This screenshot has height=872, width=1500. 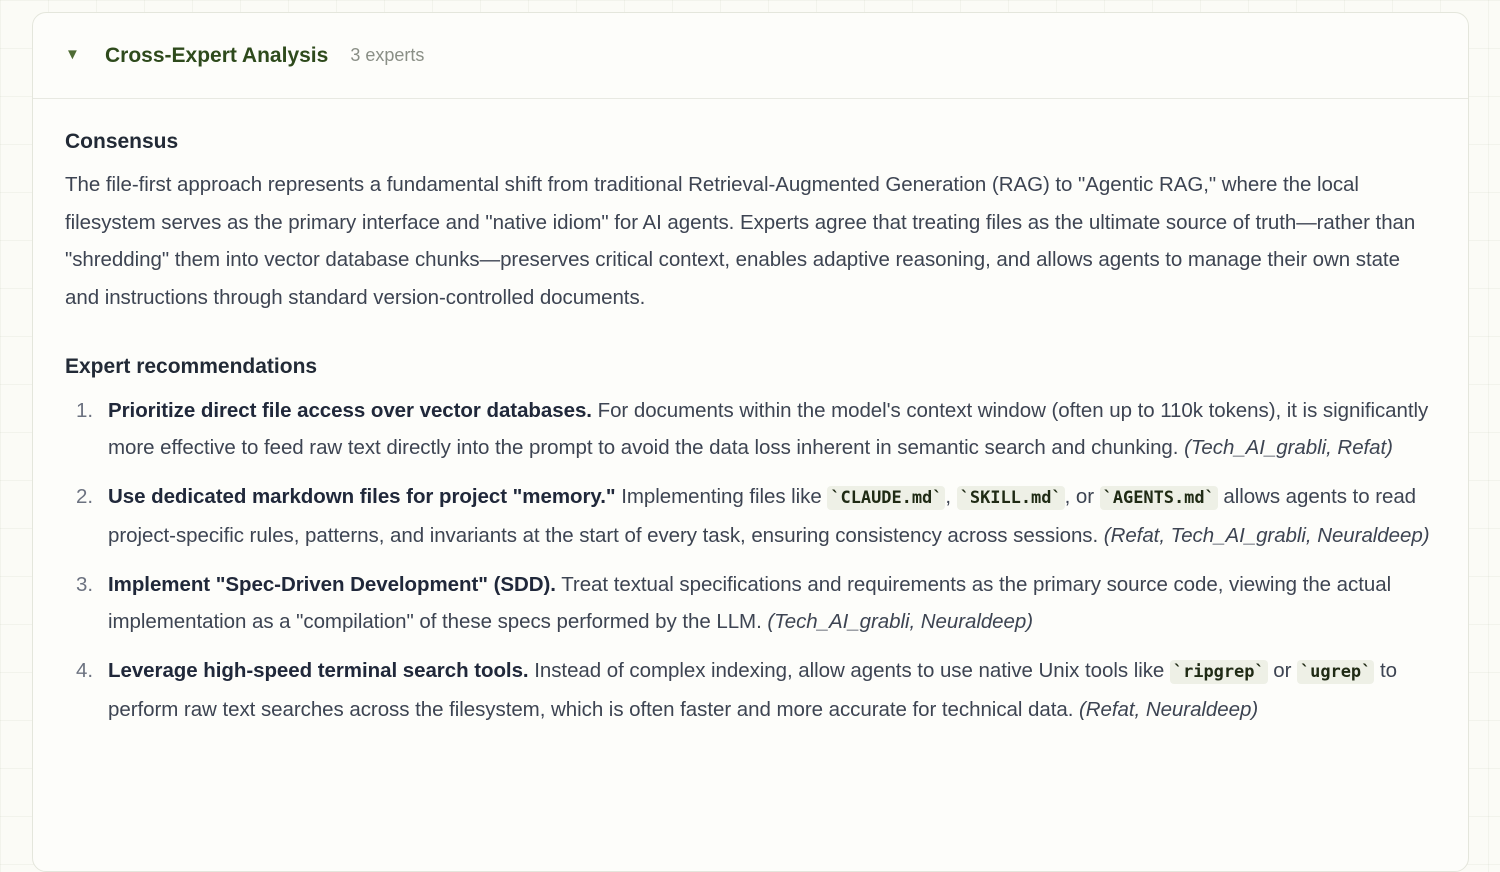 I want to click on recommendation-citation: (Tech_AI_grabli, Refat), so click(x=1288, y=448).